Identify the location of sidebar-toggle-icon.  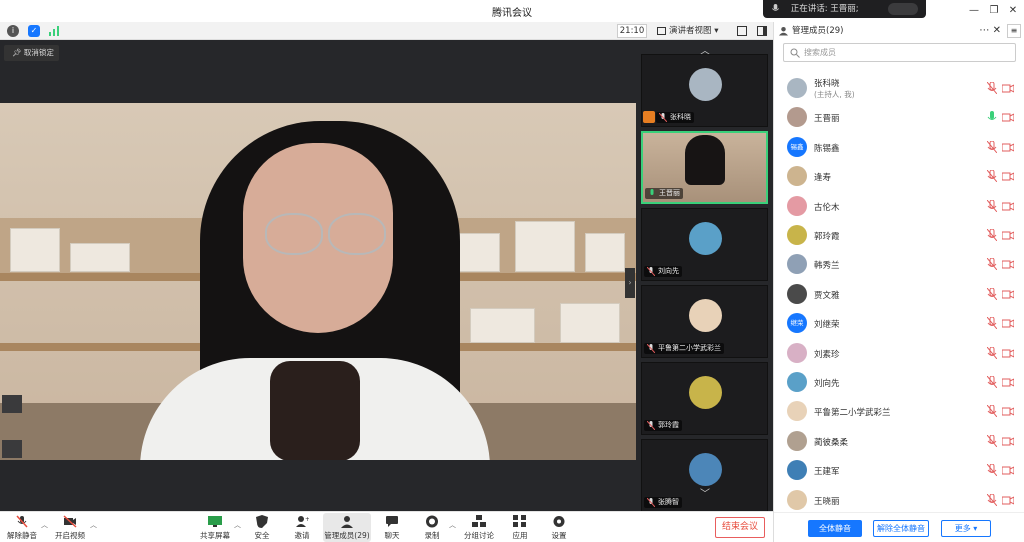
(762, 31).